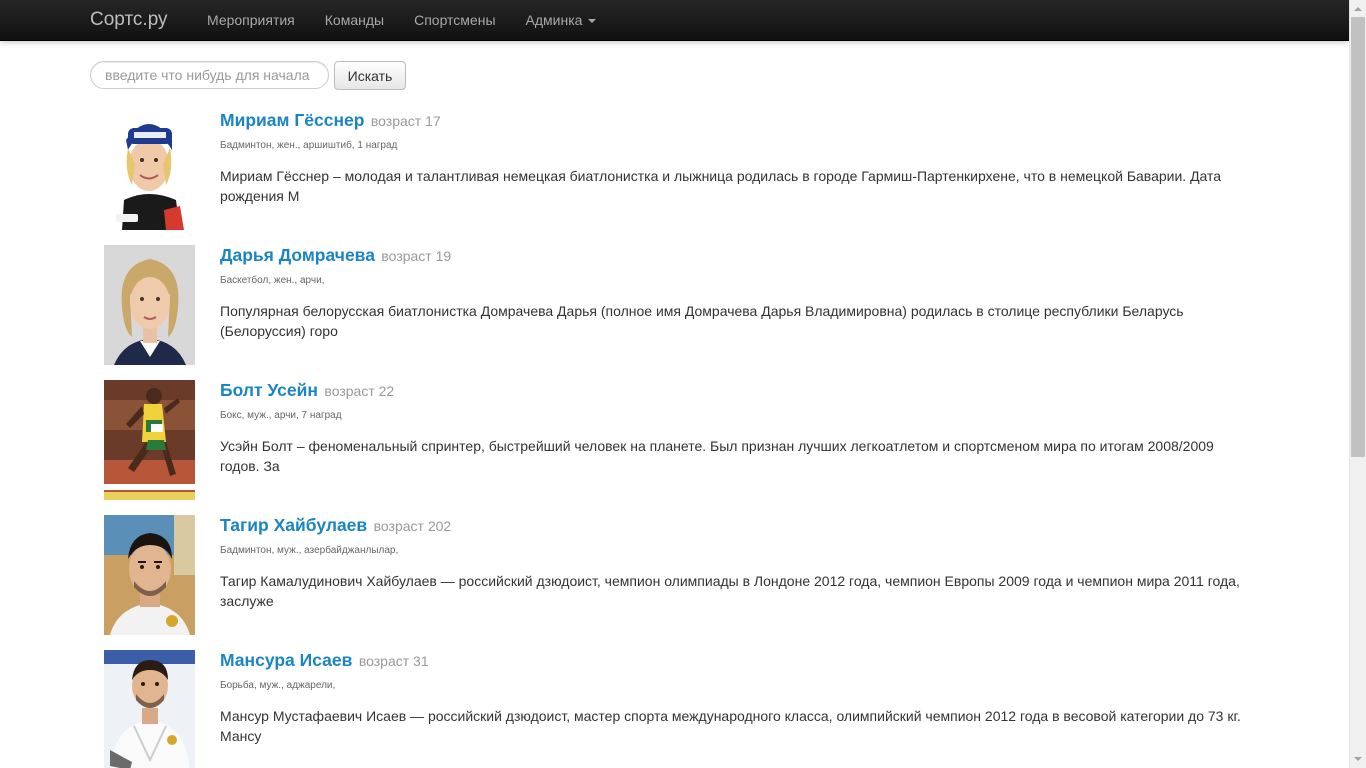 The height and width of the screenshot is (768, 1366). I want to click on nav-item-events: Мероприятия, so click(251, 20).